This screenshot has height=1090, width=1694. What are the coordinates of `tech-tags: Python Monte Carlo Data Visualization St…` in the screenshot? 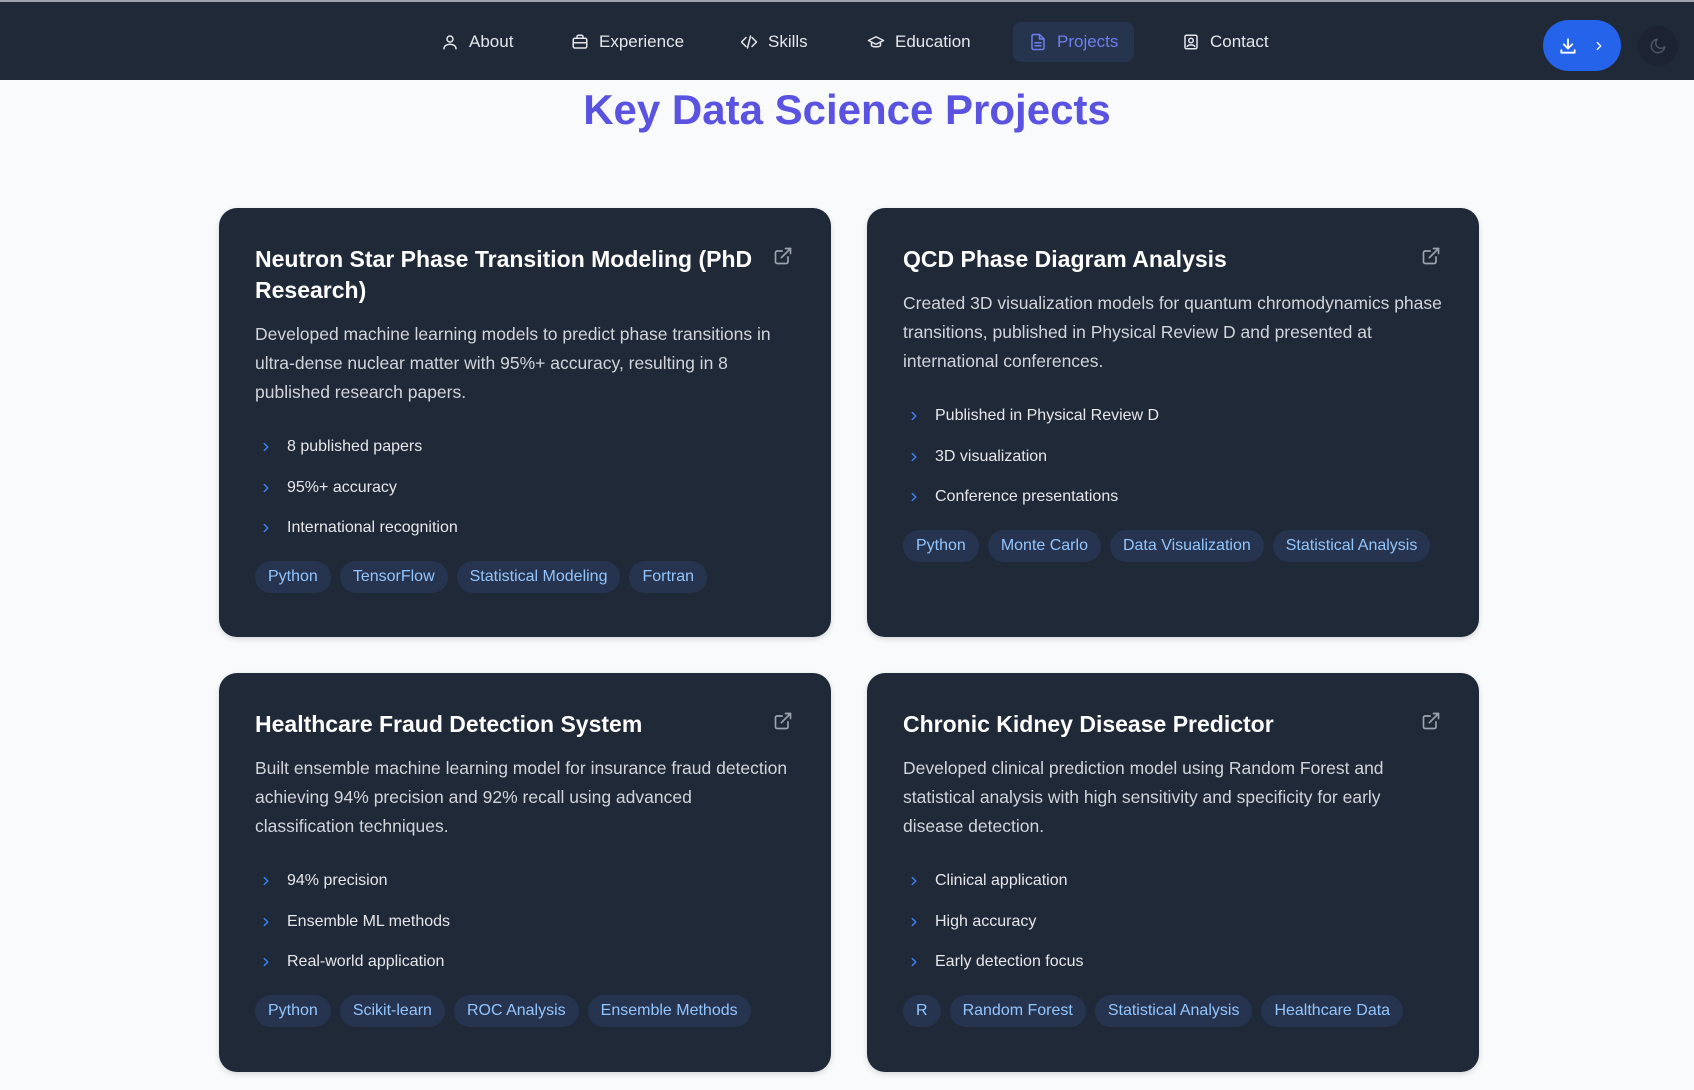 It's located at (1173, 545).